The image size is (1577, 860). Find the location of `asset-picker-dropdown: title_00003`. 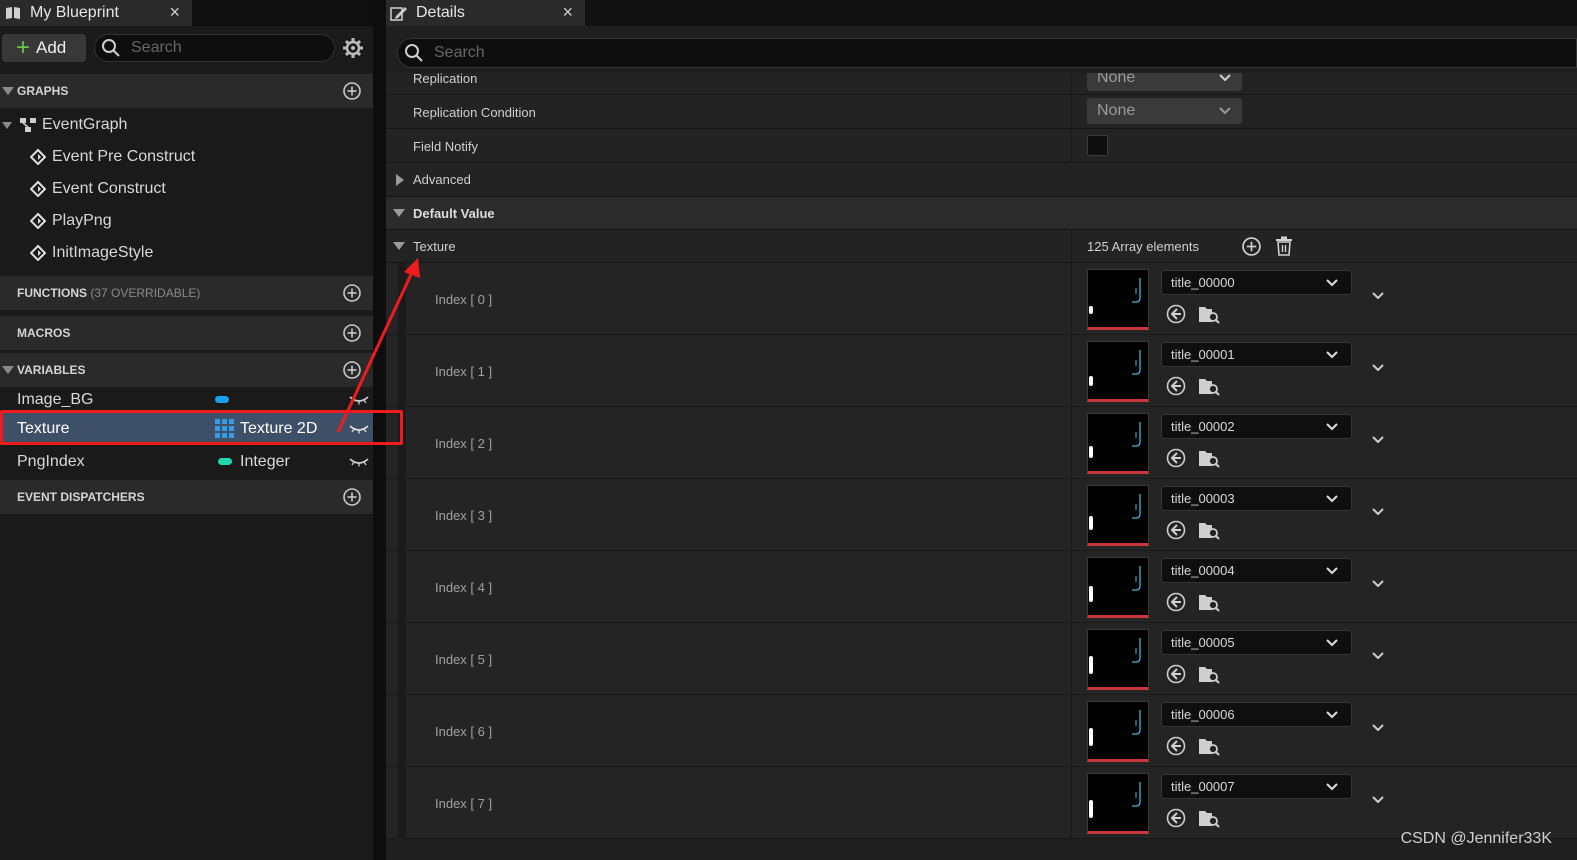

asset-picker-dropdown: title_00003 is located at coordinates (1256, 498).